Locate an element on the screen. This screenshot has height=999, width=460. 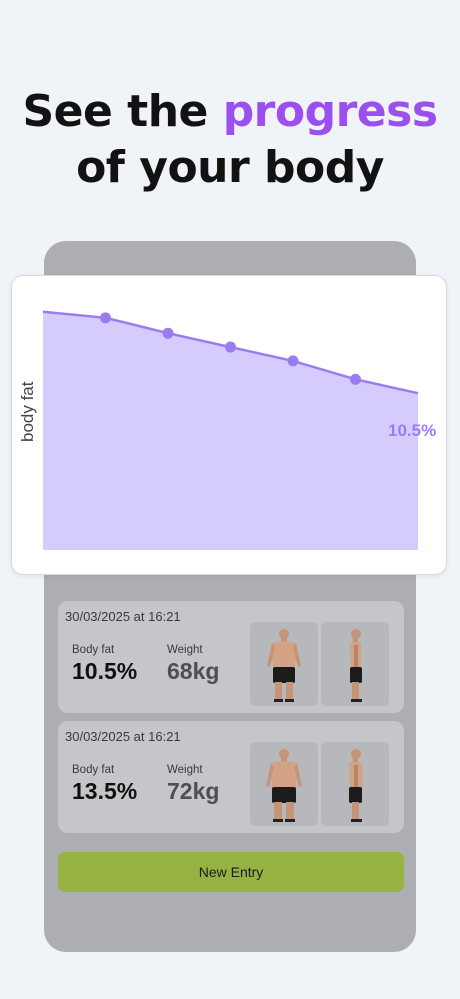
weight-value: 72kg is located at coordinates (193, 791).